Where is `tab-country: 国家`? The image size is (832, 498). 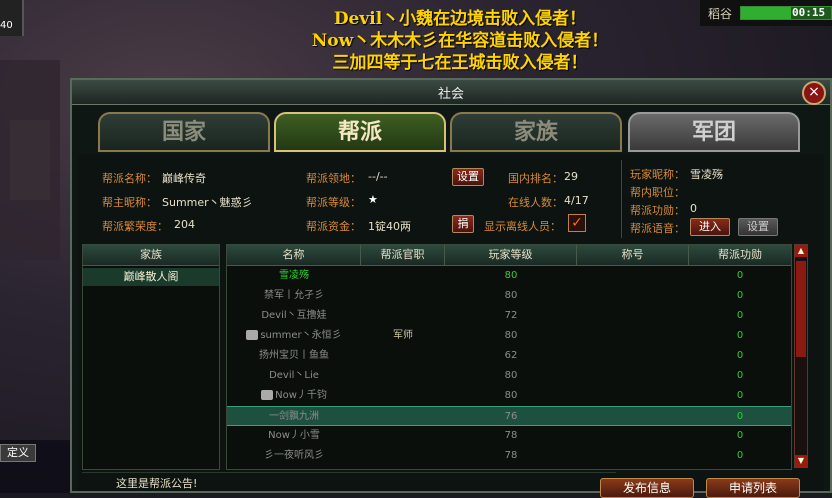
tab-country: 国家 is located at coordinates (184, 132).